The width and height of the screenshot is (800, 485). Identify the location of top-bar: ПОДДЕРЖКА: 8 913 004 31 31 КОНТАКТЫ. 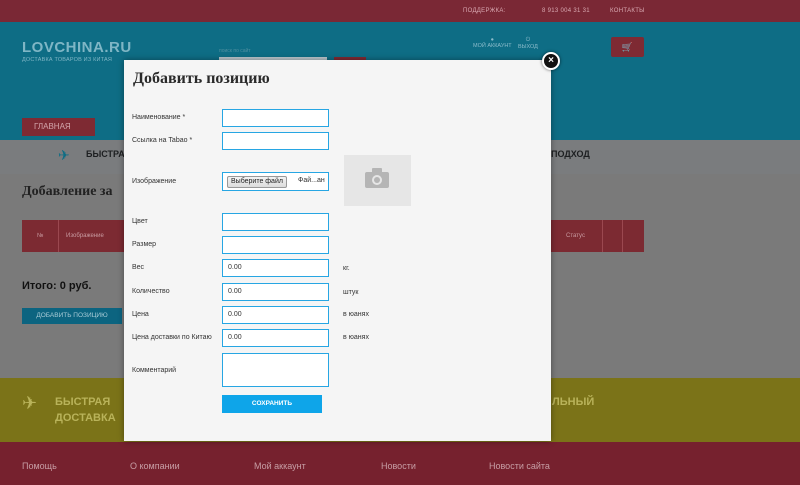
(400, 11).